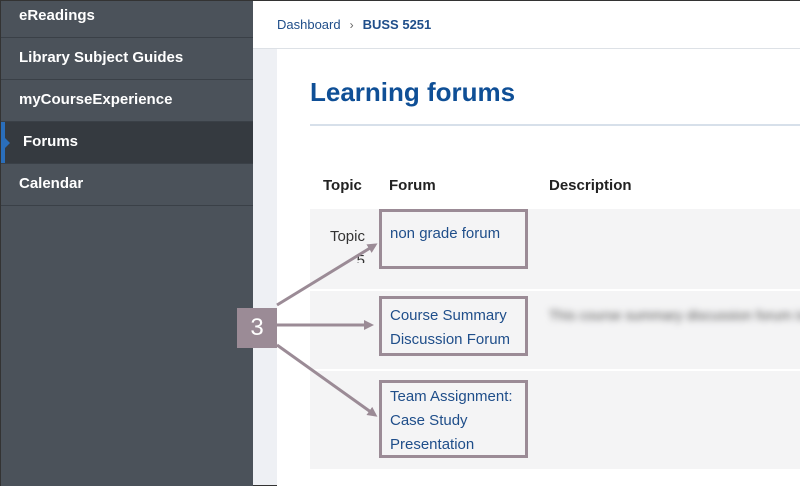 The image size is (800, 486). Describe the element at coordinates (413, 92) in the screenshot. I see `page-title: Learning forums` at that location.